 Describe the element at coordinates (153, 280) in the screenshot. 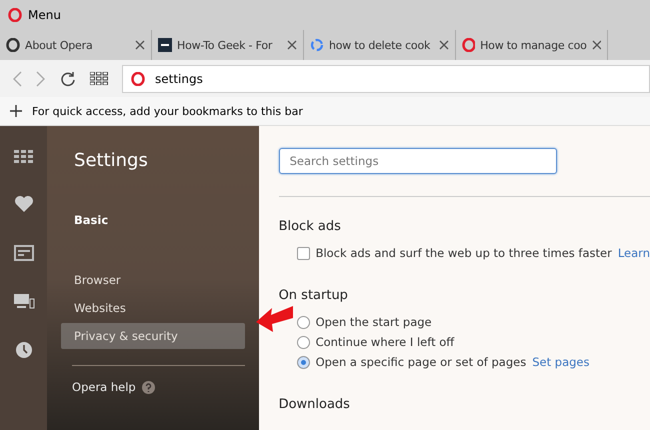

I see `sidebar-item: Browser` at that location.